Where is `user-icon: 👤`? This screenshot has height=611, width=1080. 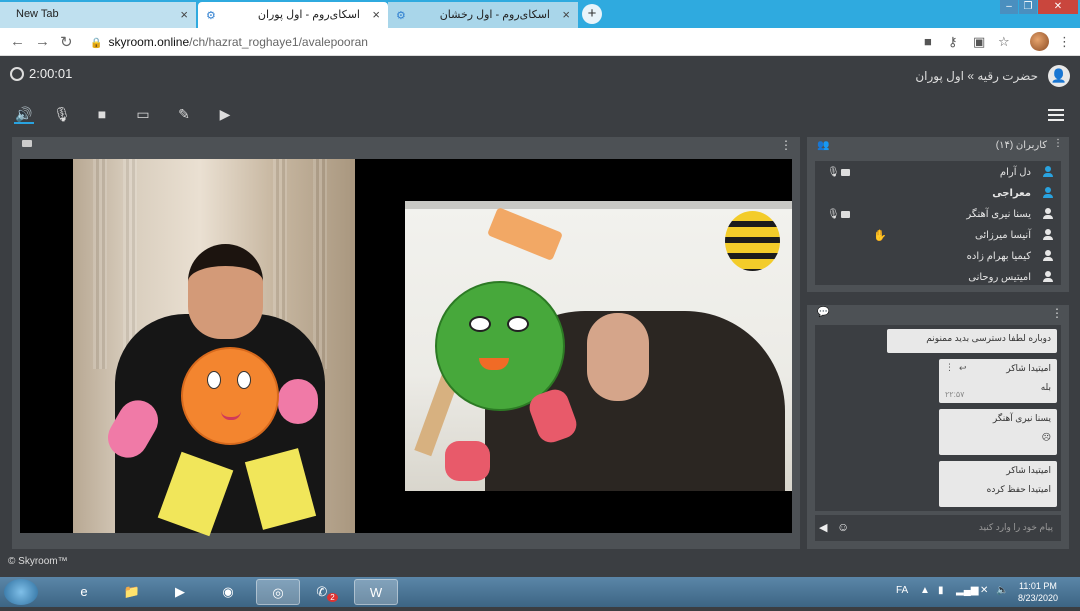
user-icon: 👤 is located at coordinates (1059, 76).